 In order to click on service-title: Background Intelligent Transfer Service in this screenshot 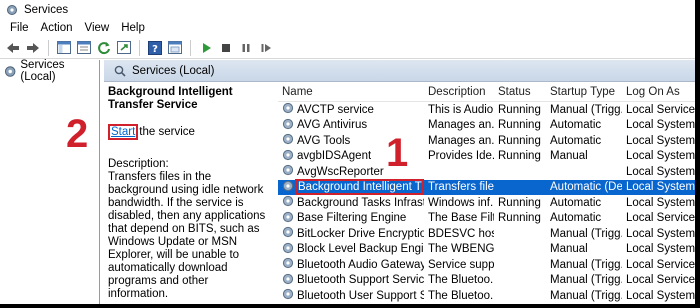, I will do `click(170, 98)`.